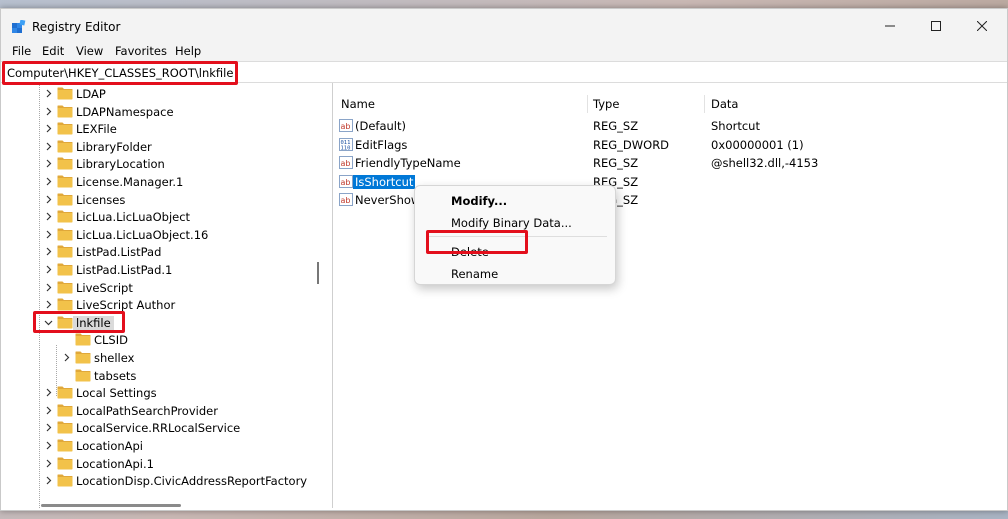 The image size is (1008, 519). What do you see at coordinates (158, 463) in the screenshot?
I see `tree-item: LocationApi.1` at bounding box center [158, 463].